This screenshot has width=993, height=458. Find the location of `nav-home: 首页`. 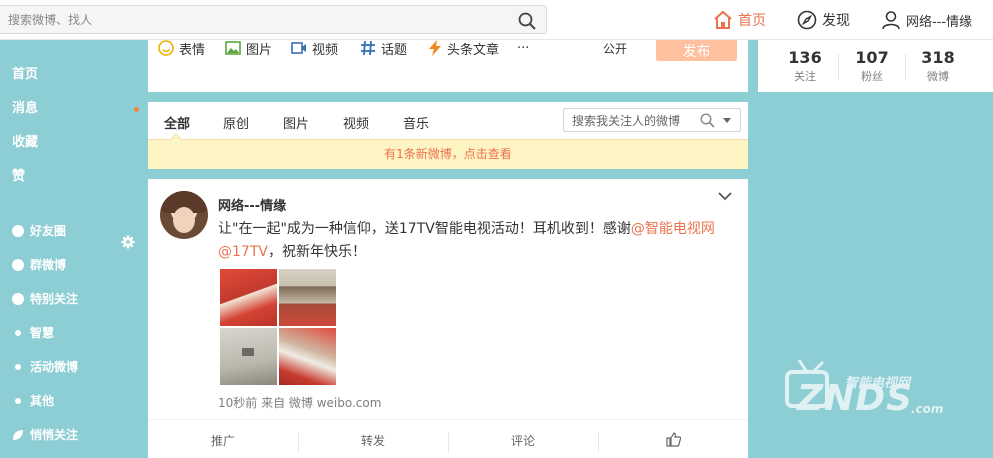

nav-home: 首页 is located at coordinates (739, 20).